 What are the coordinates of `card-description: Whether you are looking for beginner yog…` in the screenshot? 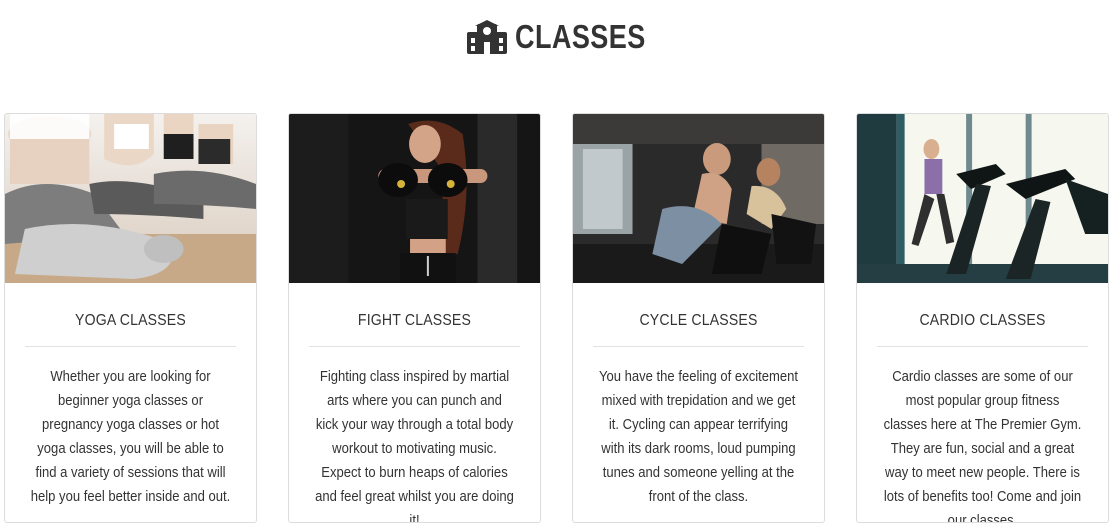 It's located at (130, 437).